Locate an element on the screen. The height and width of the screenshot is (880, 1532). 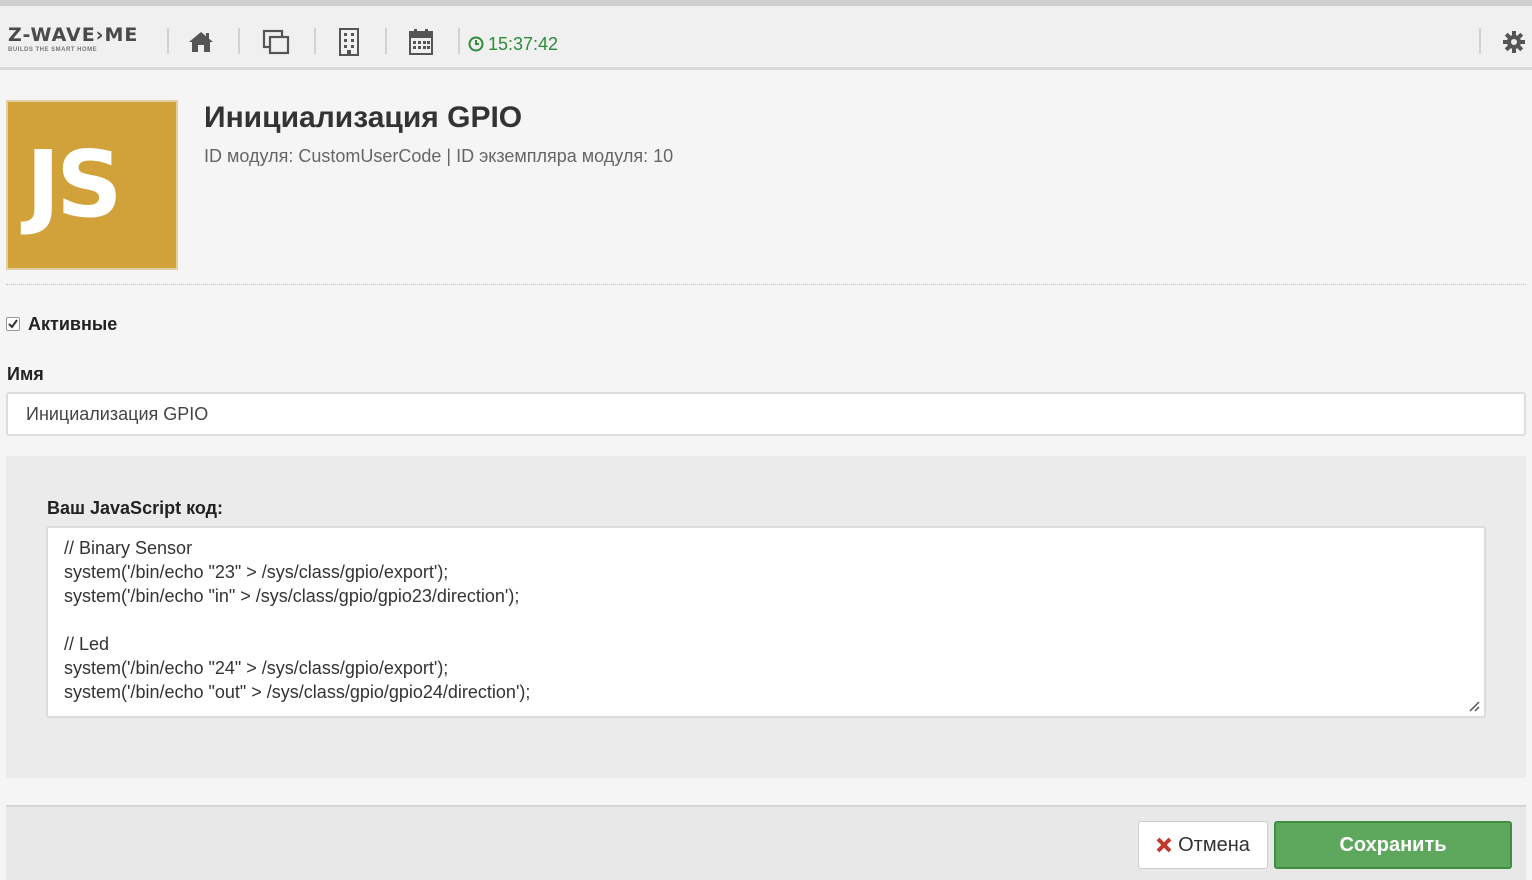
header-divider is located at coordinates (766, 284).